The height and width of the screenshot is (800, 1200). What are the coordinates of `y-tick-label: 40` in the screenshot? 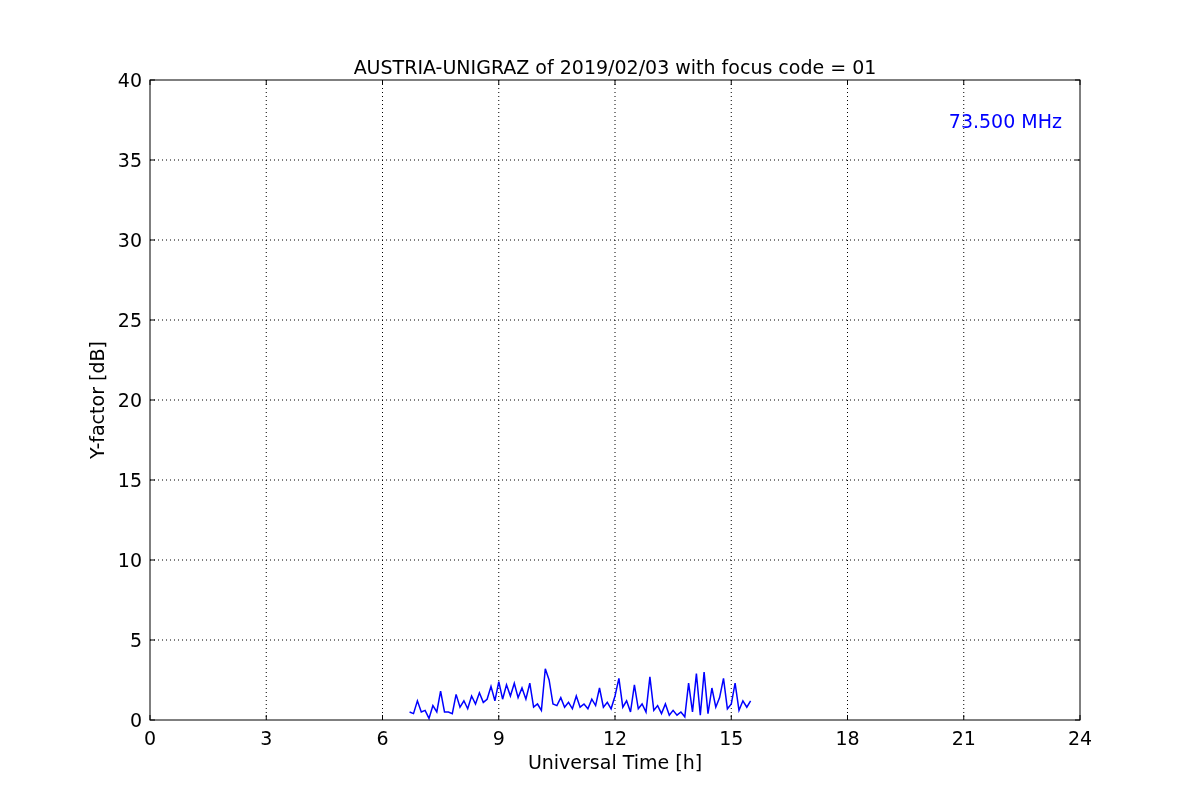 It's located at (129, 80).